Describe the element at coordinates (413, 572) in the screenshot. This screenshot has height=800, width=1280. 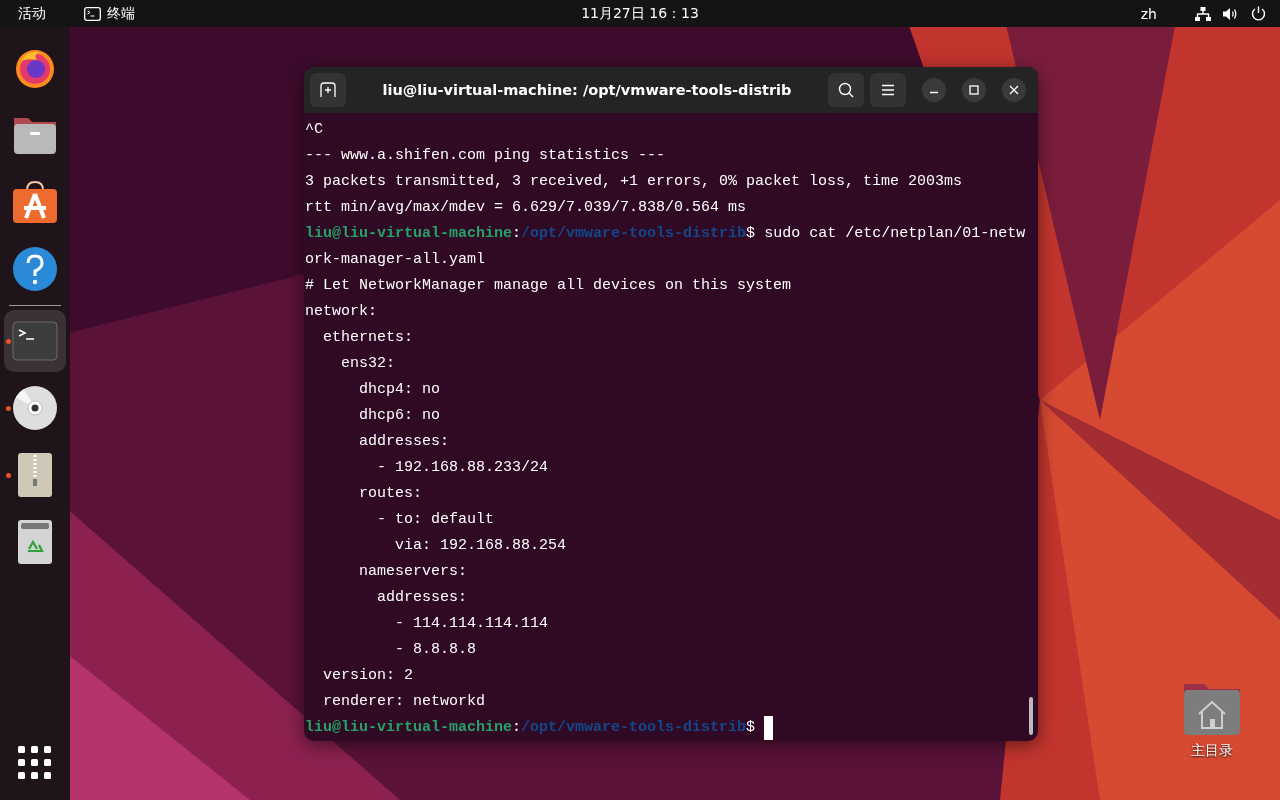
I see `terminal-output-line: nameservers:` at that location.